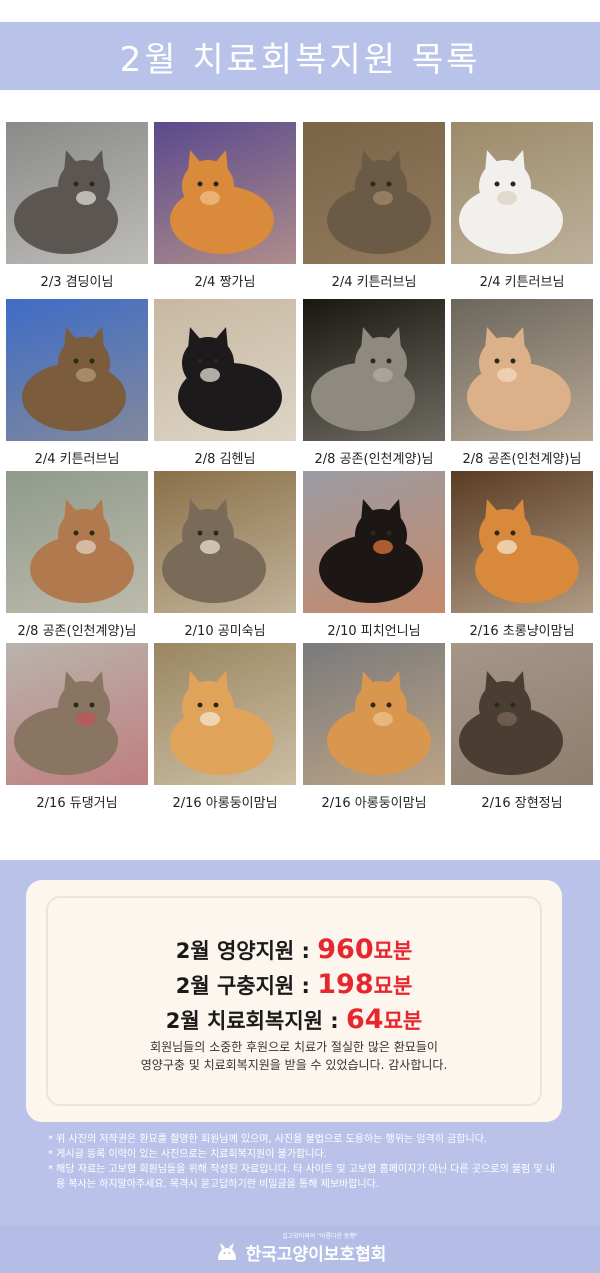 The width and height of the screenshot is (600, 1273). Describe the element at coordinates (393, 986) in the screenshot. I see `deworming-unit: 묘분` at that location.